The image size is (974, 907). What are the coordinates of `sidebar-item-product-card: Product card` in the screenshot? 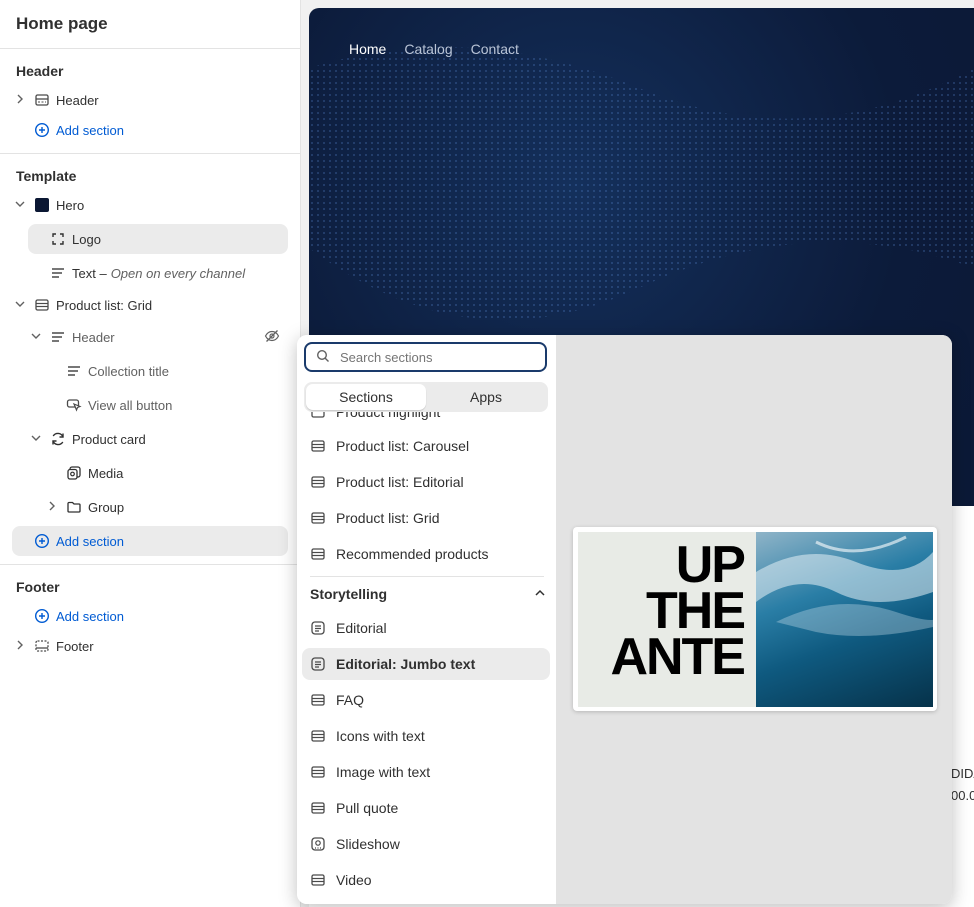 It's located at (150, 439).